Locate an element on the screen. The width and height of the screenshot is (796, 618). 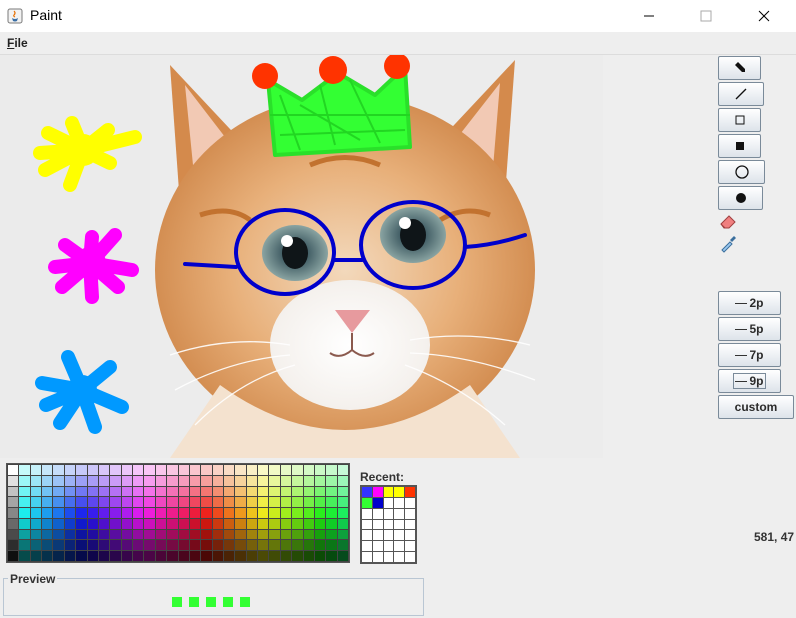
custom-stroke-button: custom is located at coordinates (756, 407).